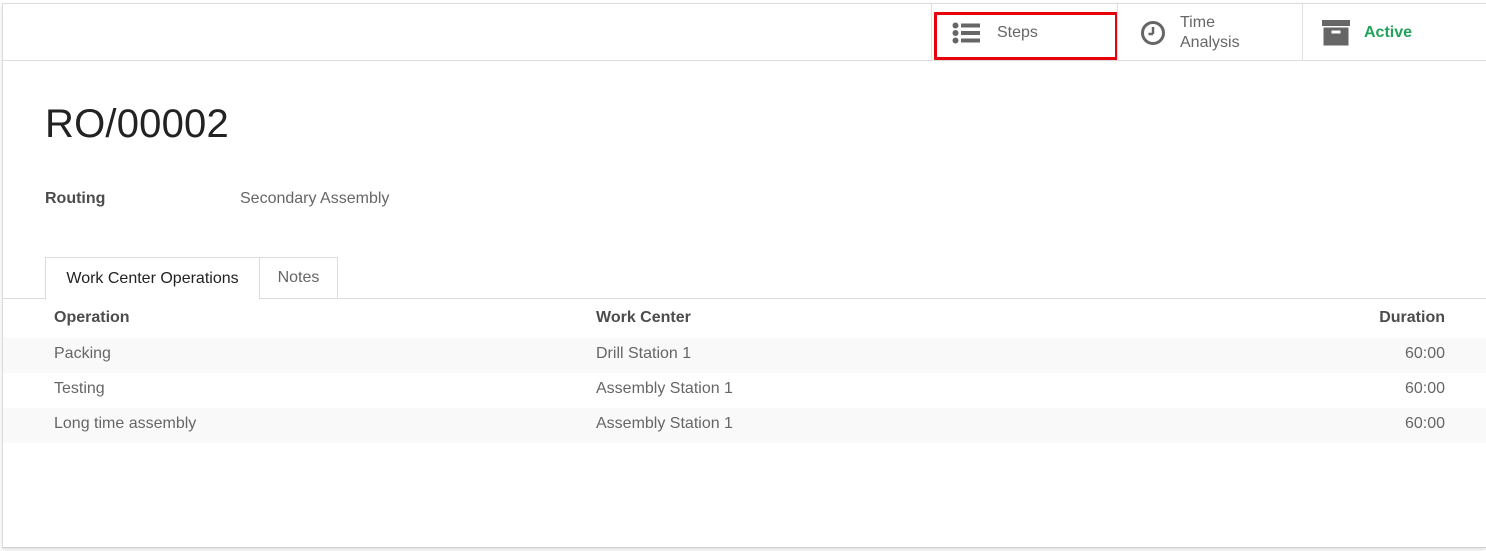 This screenshot has height=551, width=1486. I want to click on steps-button-label: Steps, so click(1017, 32).